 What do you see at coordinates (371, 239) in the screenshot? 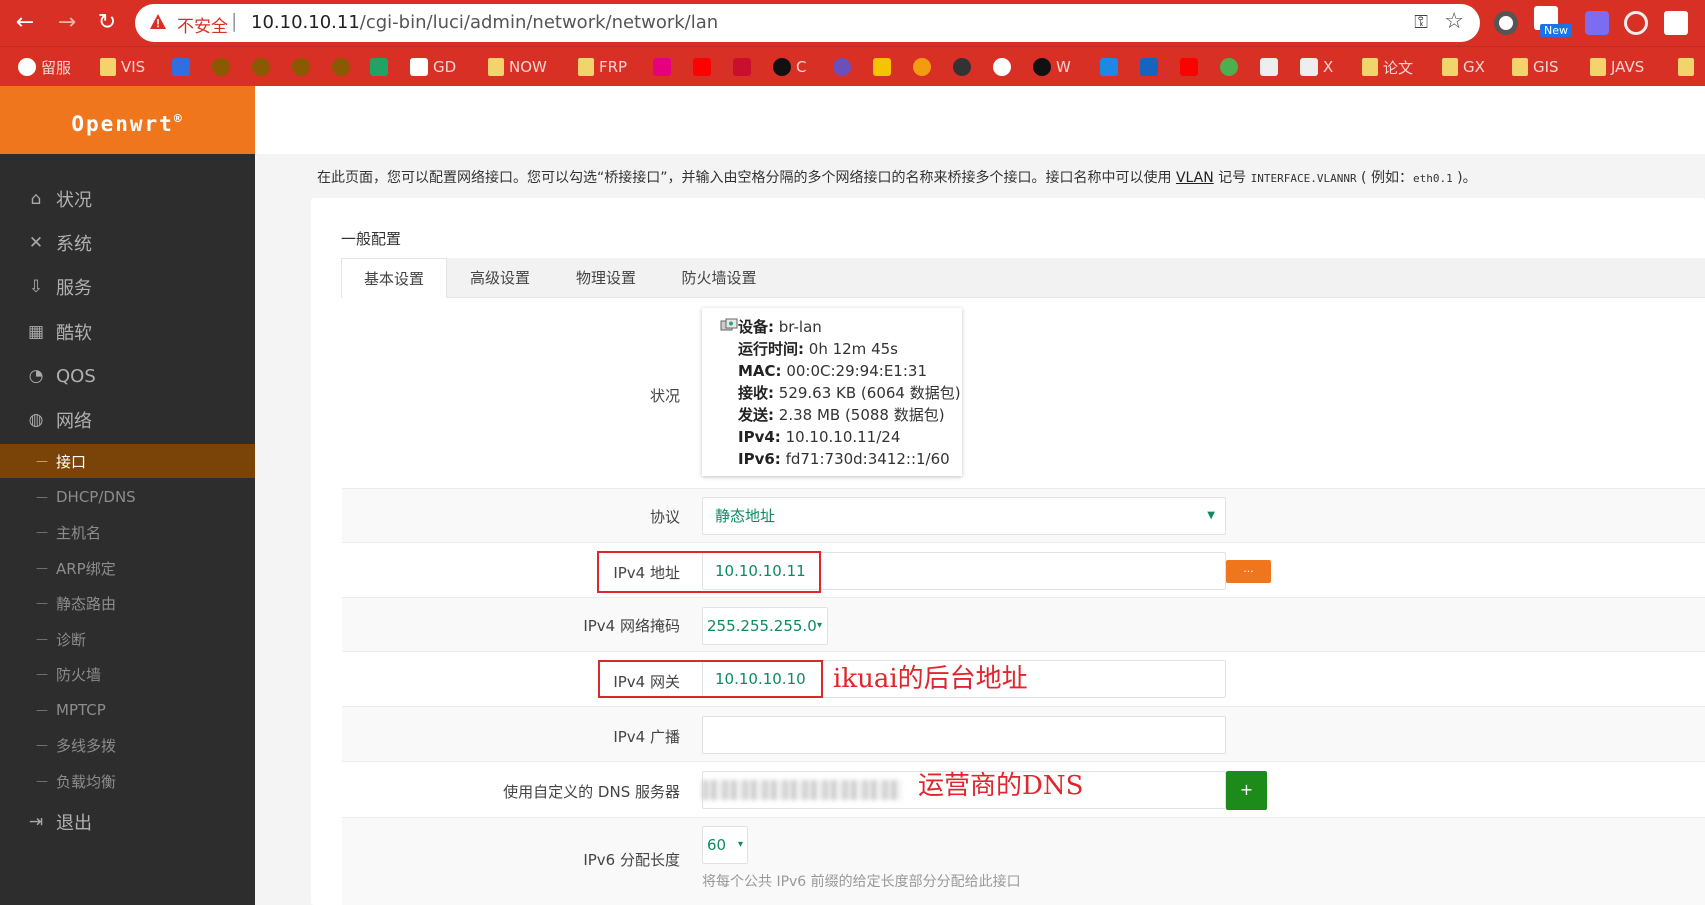
I see `section-title: 一般配置` at bounding box center [371, 239].